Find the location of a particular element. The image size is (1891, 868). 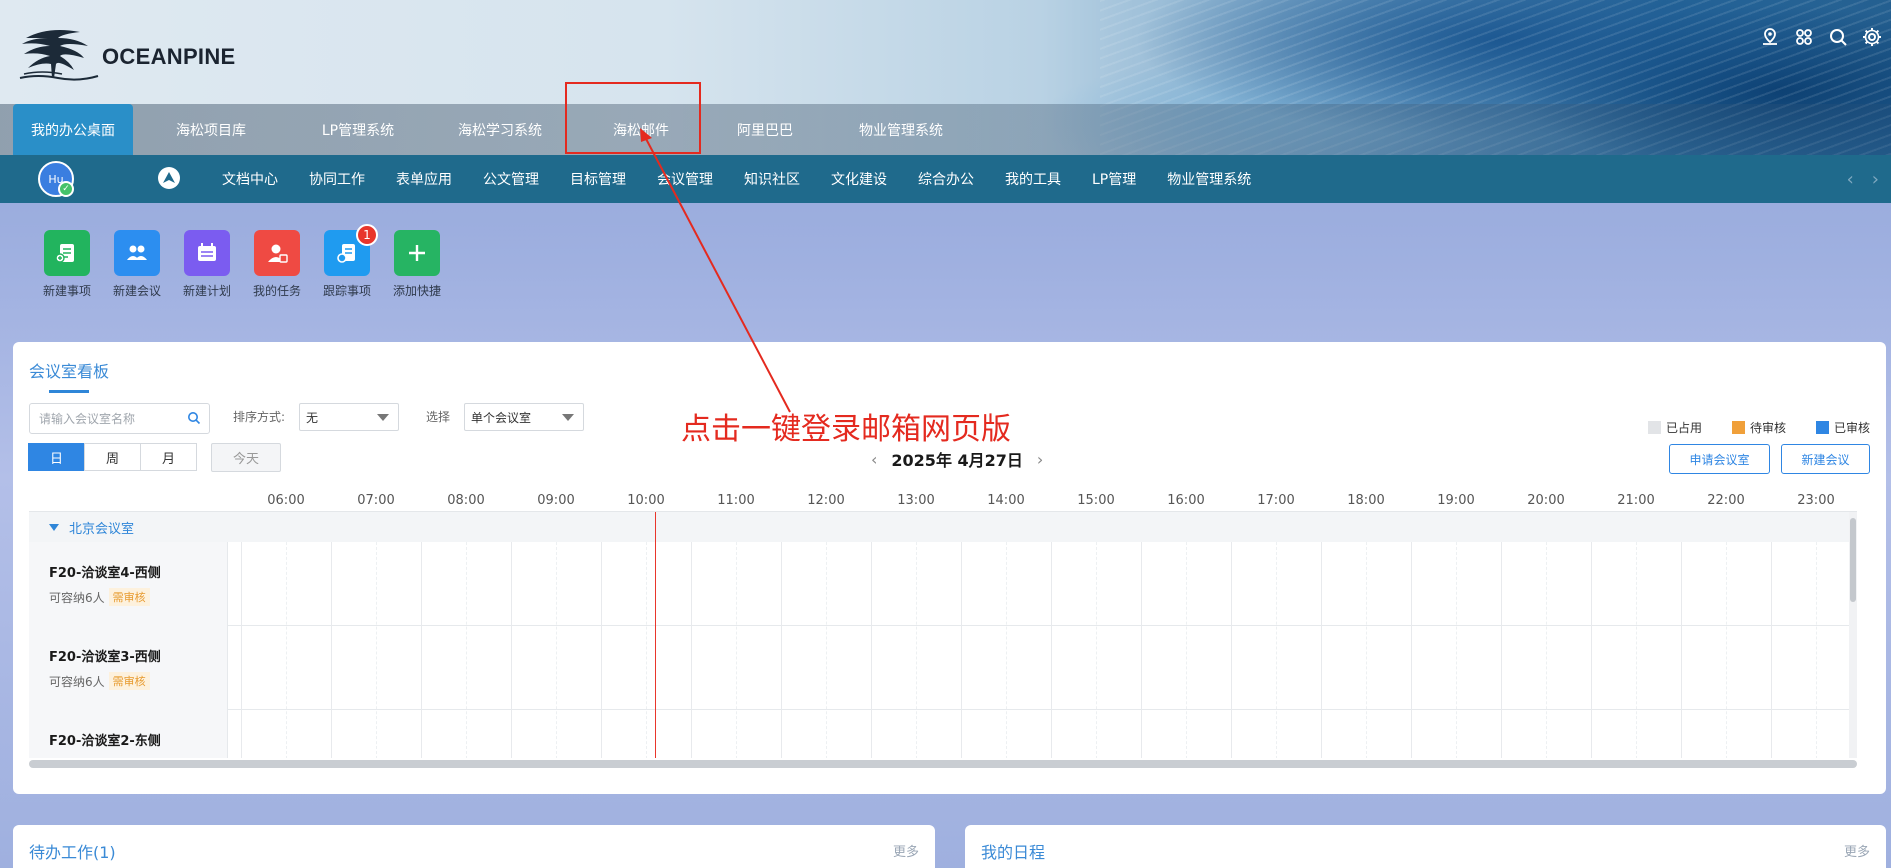

header-toolbar is located at coordinates (1821, 37).